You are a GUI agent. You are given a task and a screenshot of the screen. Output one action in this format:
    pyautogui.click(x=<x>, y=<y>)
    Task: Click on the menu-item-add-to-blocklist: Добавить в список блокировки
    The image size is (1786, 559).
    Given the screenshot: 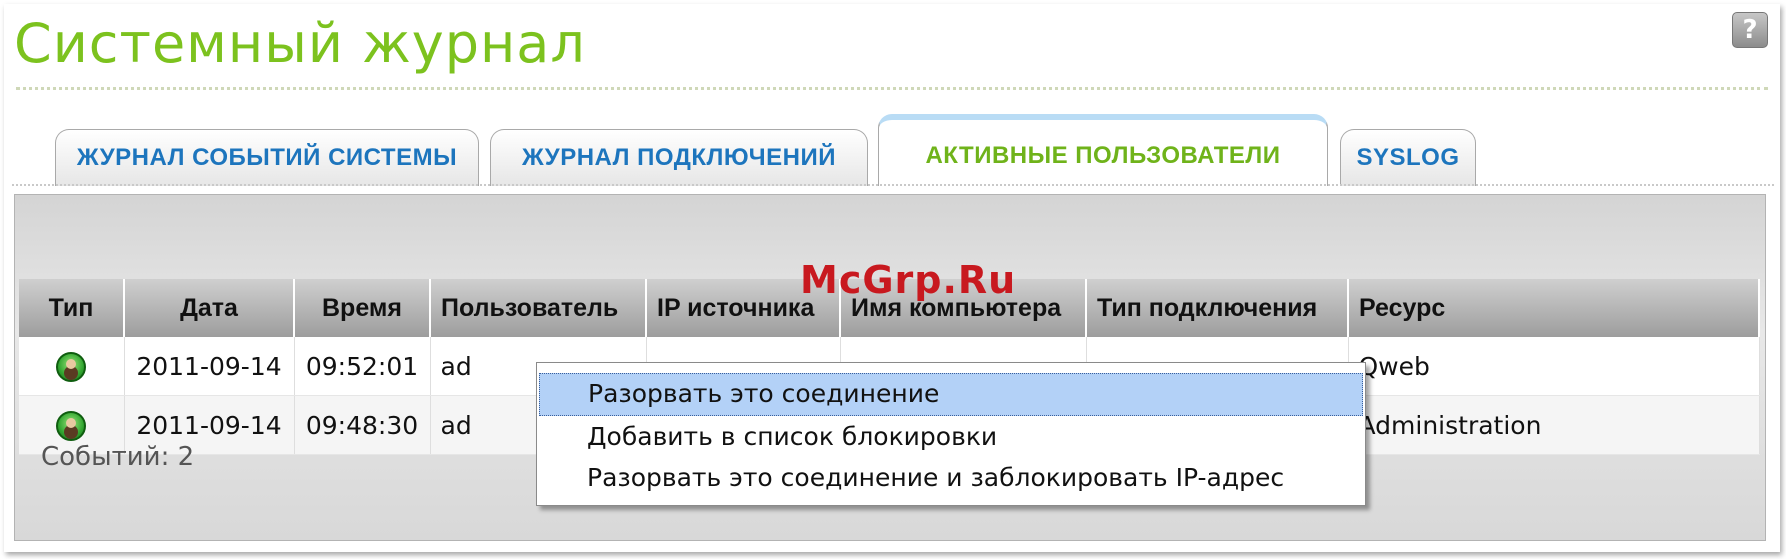 What is the action you would take?
    pyautogui.click(x=951, y=436)
    